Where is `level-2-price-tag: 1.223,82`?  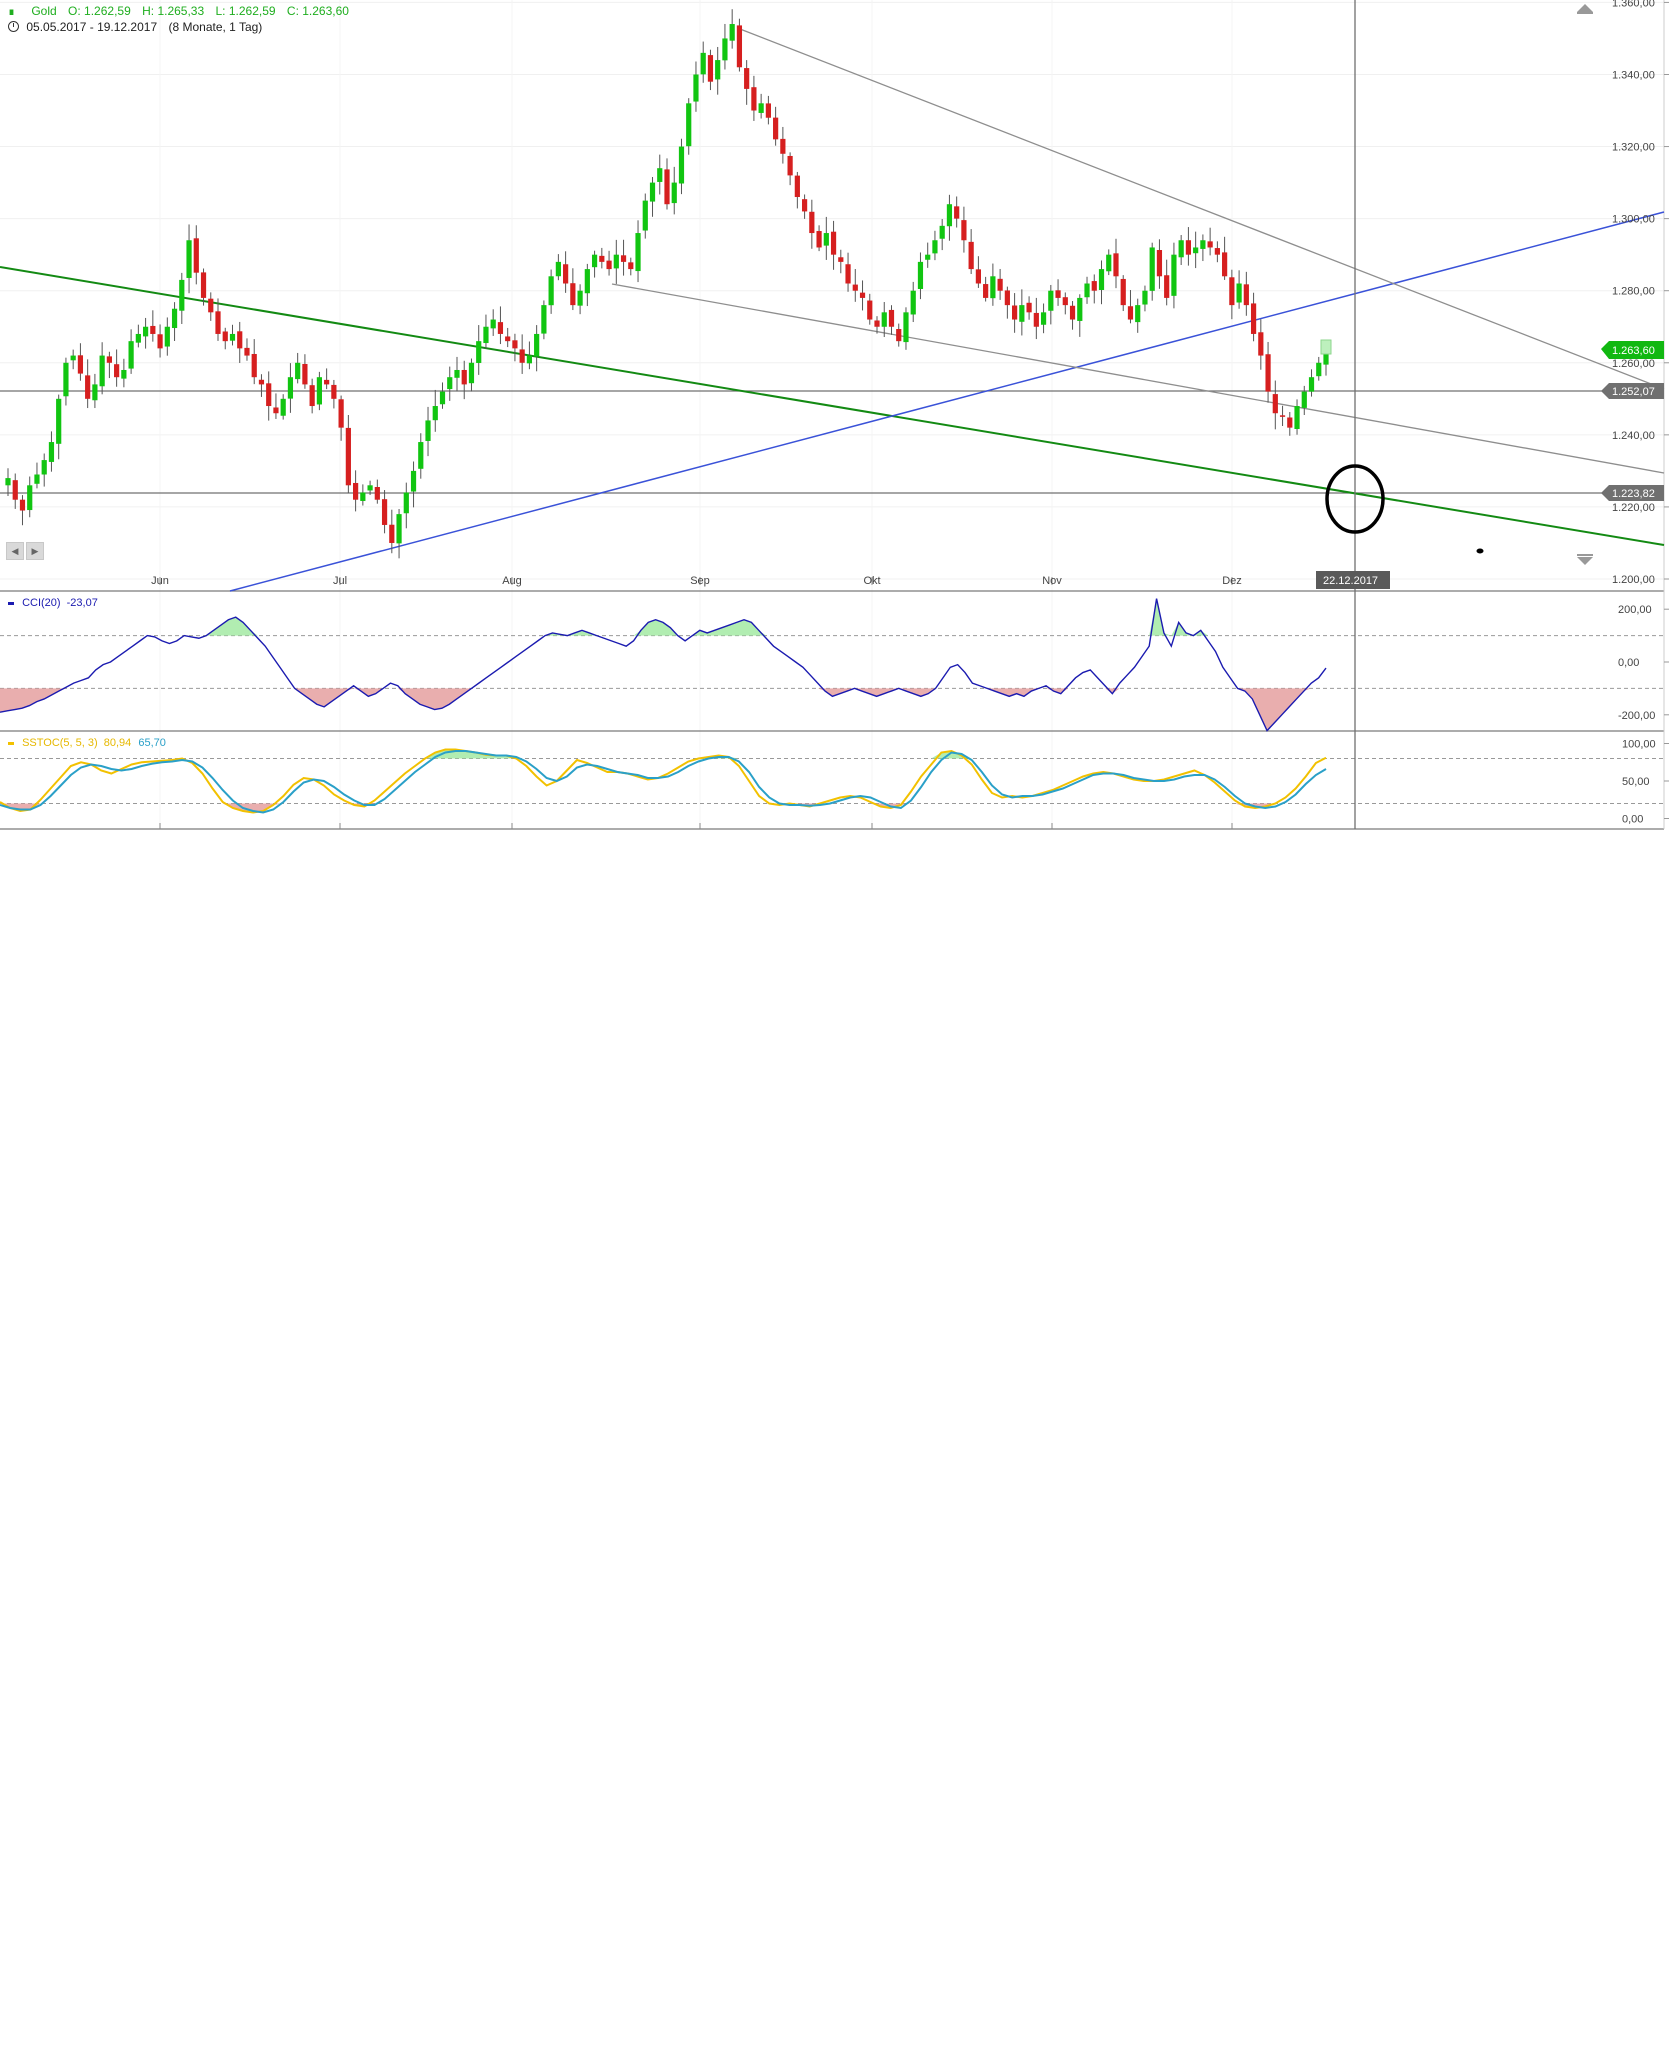 level-2-price-tag: 1.223,82 is located at coordinates (1632, 493).